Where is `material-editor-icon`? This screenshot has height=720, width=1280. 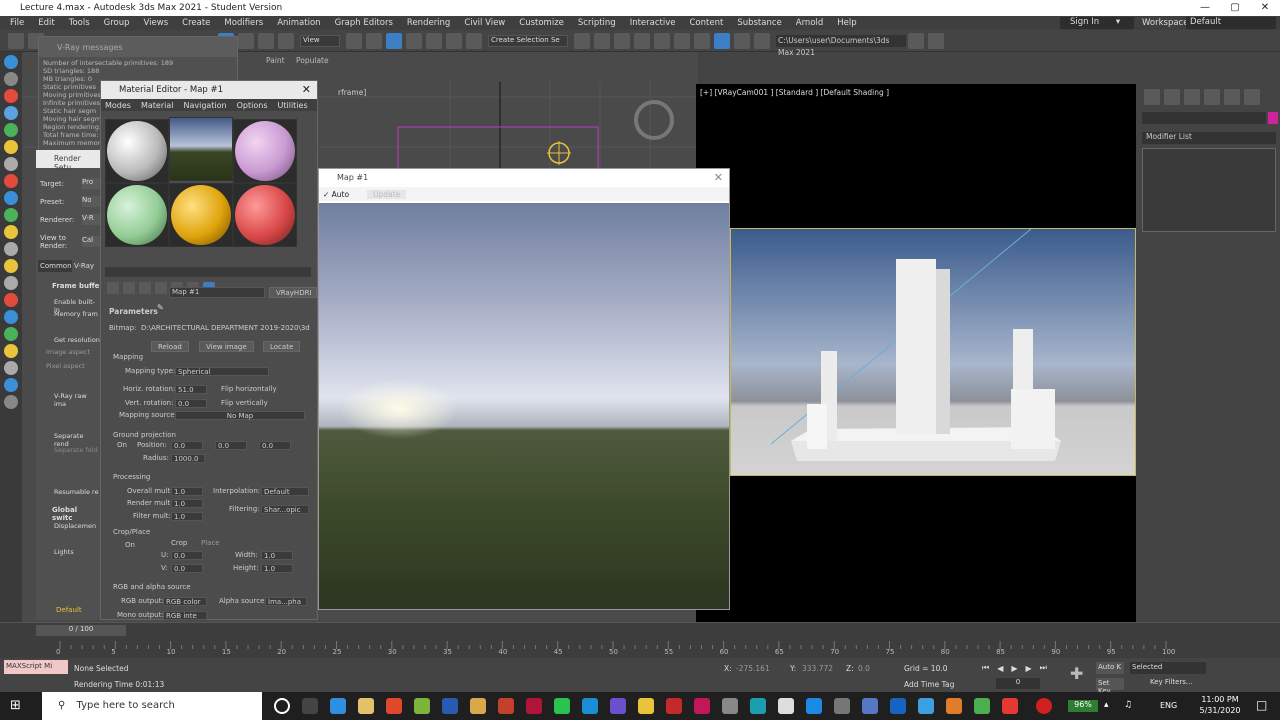
material-editor-icon is located at coordinates (702, 40).